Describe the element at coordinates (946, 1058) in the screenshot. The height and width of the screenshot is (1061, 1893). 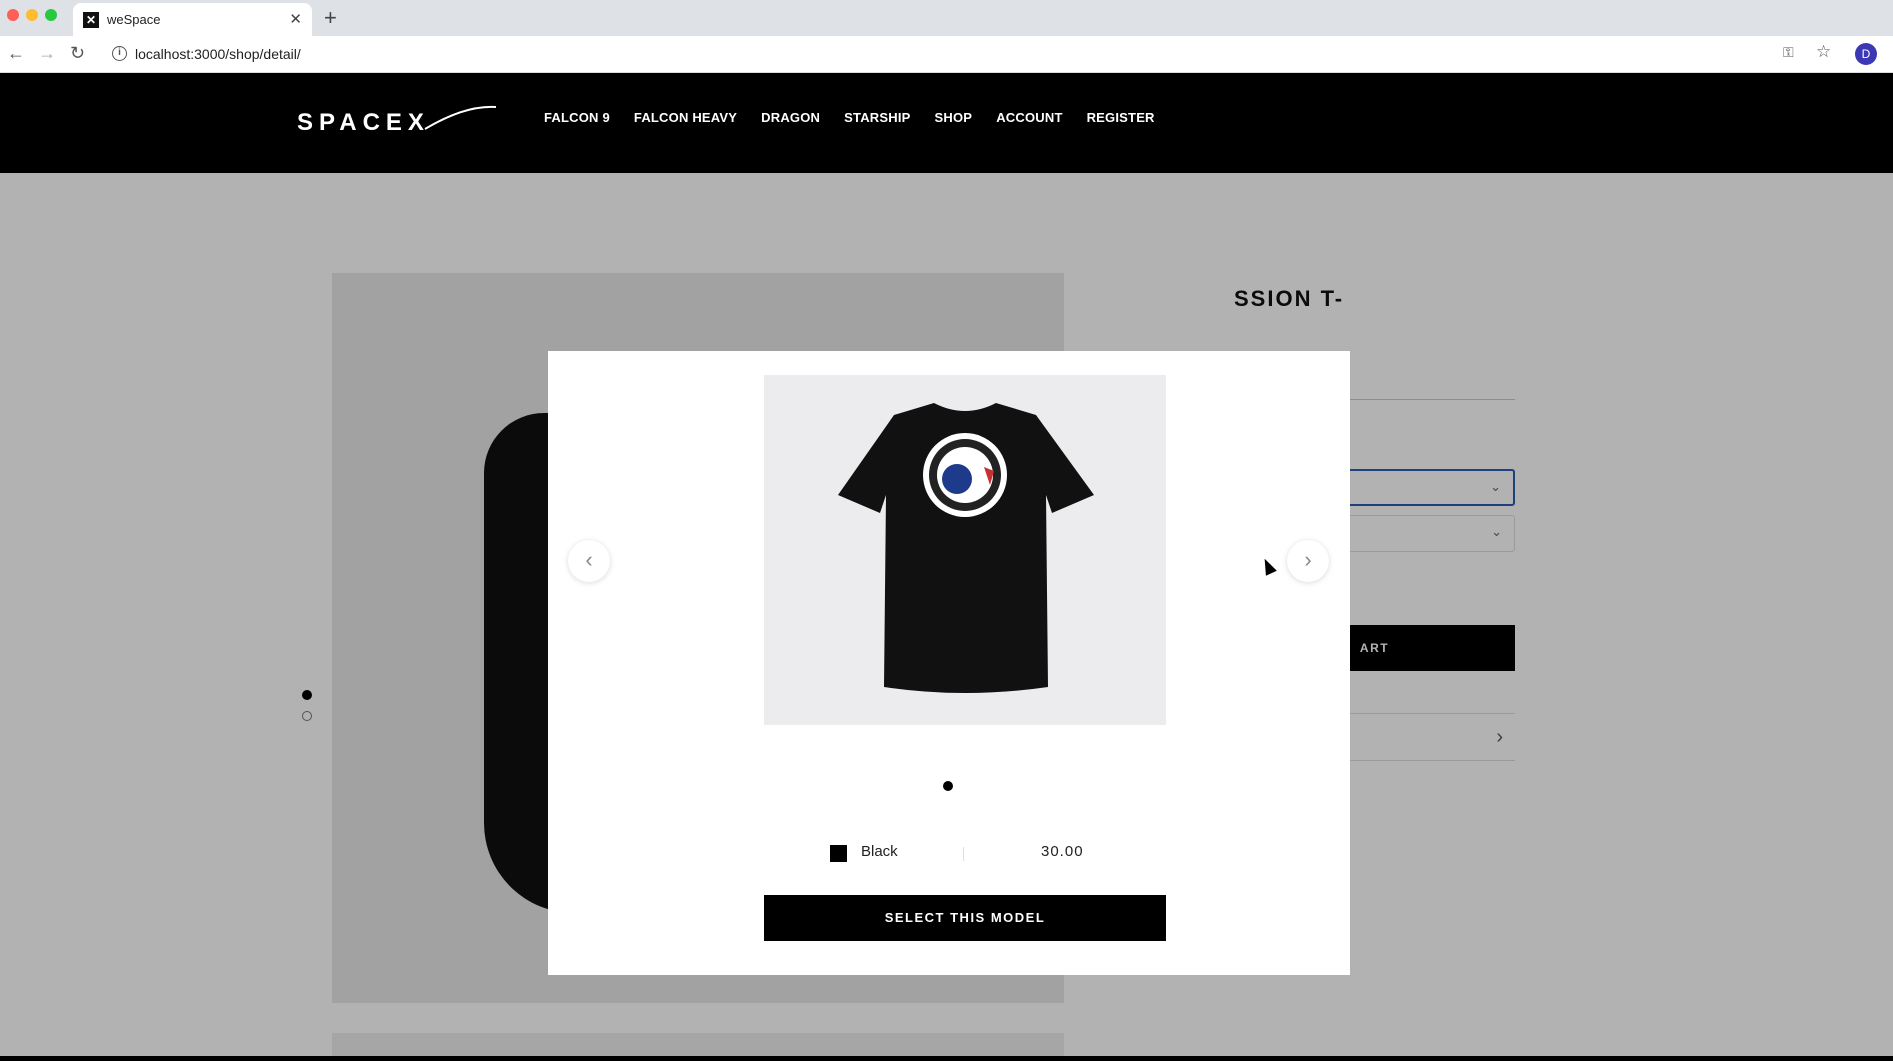
I see `bottom-strip` at that location.